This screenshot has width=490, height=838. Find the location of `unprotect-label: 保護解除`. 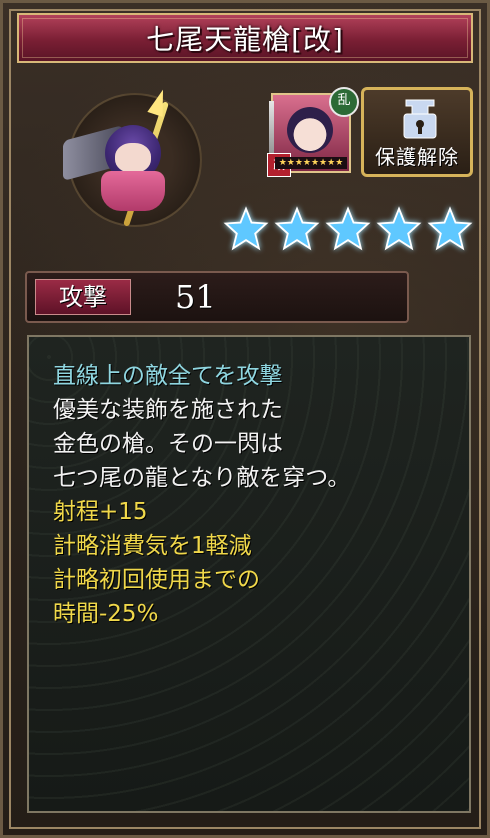

unprotect-label: 保護解除 is located at coordinates (417, 157).